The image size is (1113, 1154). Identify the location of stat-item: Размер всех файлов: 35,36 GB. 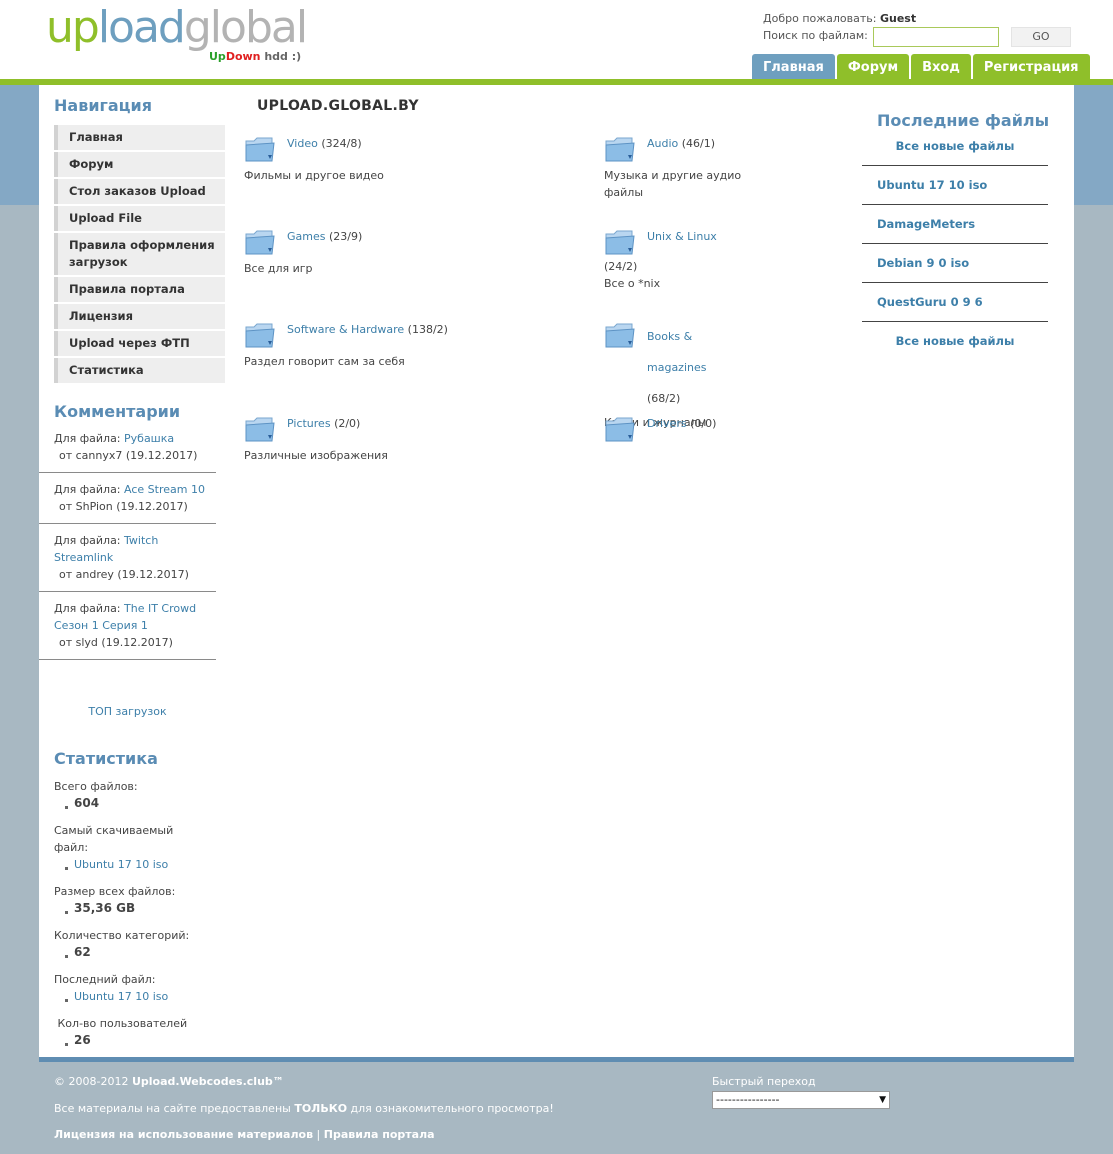
(129, 900).